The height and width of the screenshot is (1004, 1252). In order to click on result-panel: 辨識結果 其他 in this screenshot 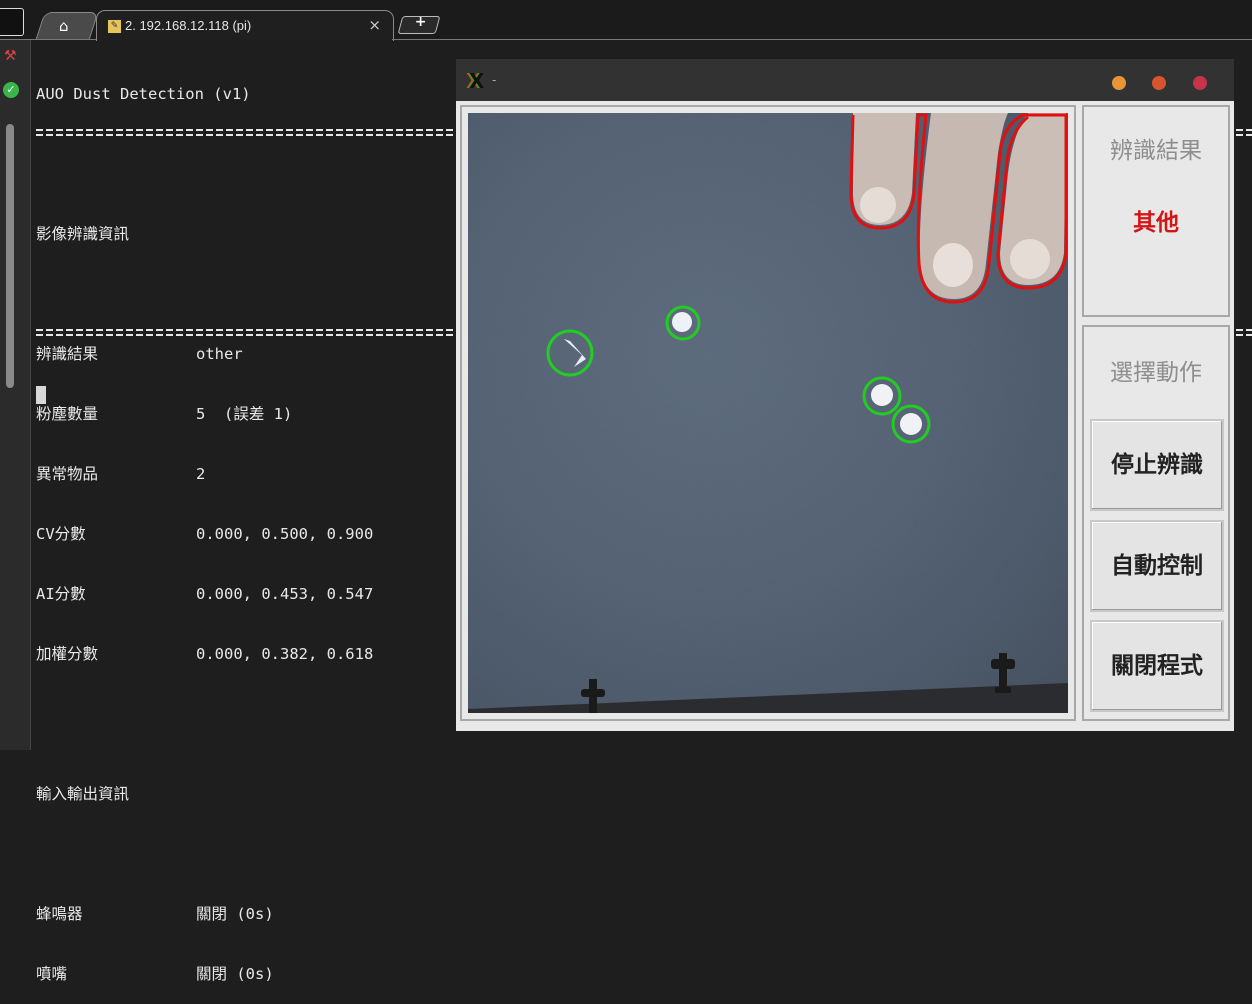, I will do `click(1156, 211)`.